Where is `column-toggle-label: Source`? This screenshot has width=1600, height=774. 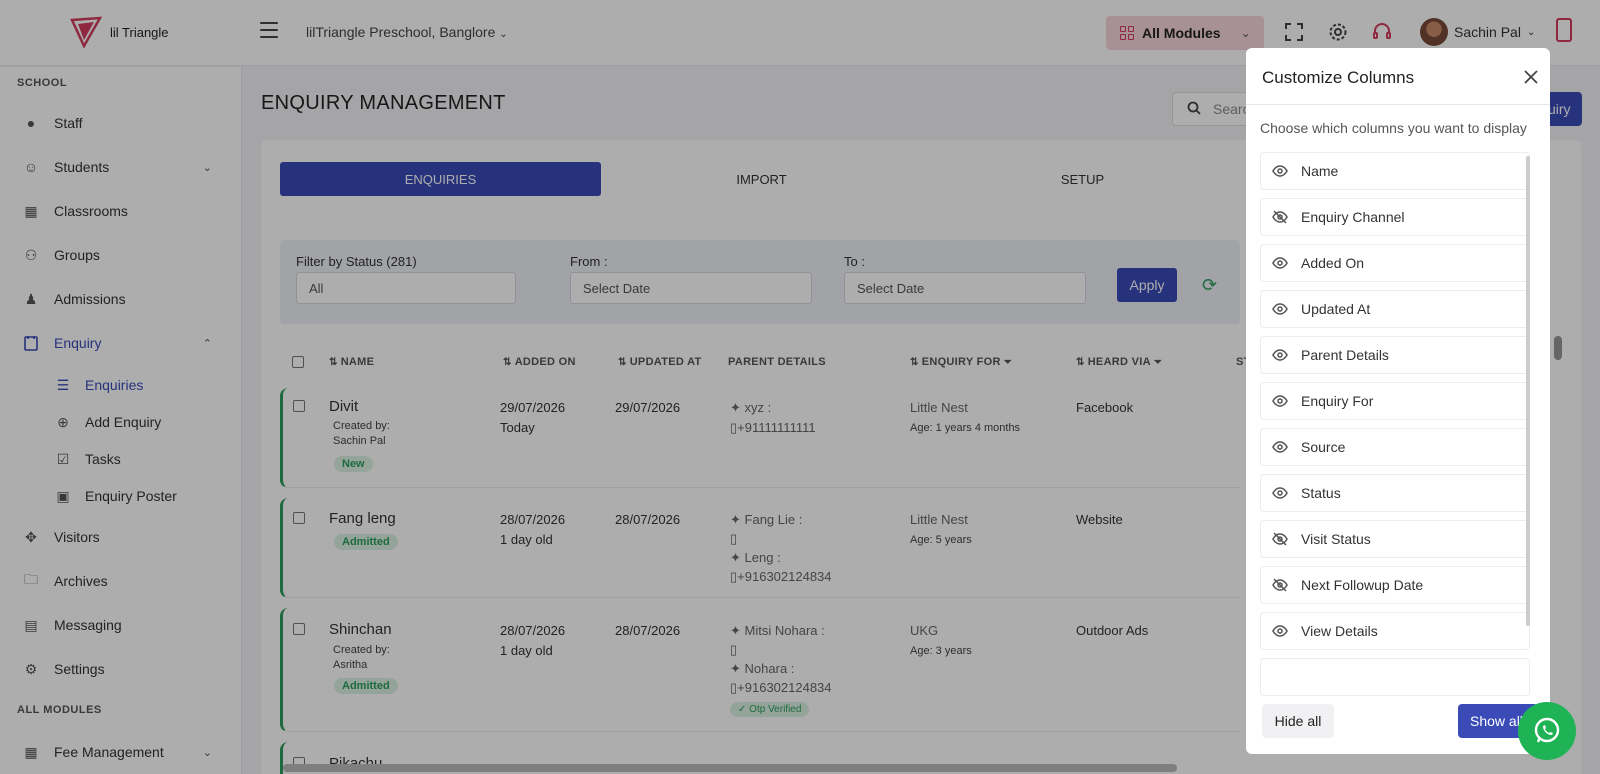 column-toggle-label: Source is located at coordinates (1323, 447).